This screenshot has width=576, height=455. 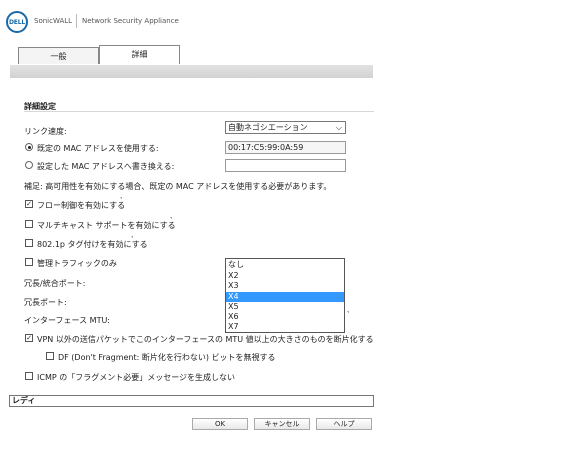 I want to click on override-mac-label: 設定した MAC アドレスへ書き換える:, so click(x=106, y=166).